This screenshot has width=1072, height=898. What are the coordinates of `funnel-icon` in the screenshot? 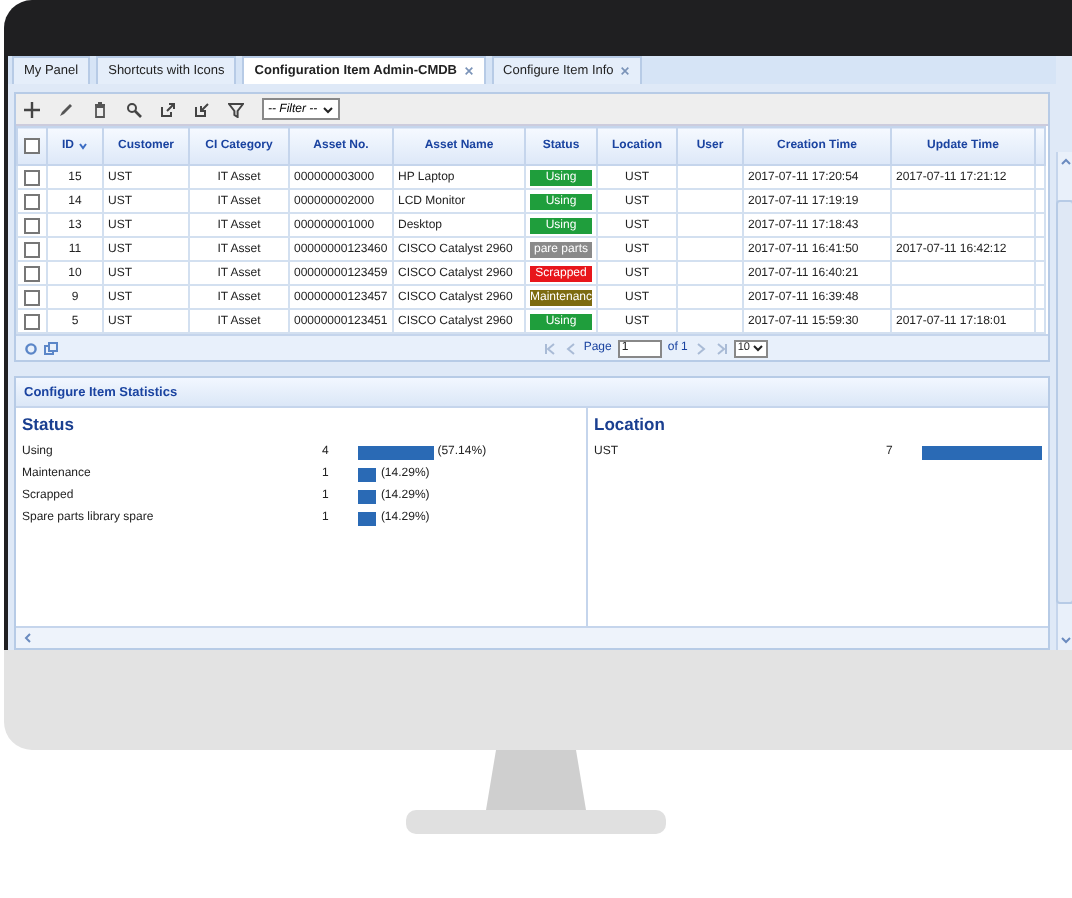 It's located at (236, 109).